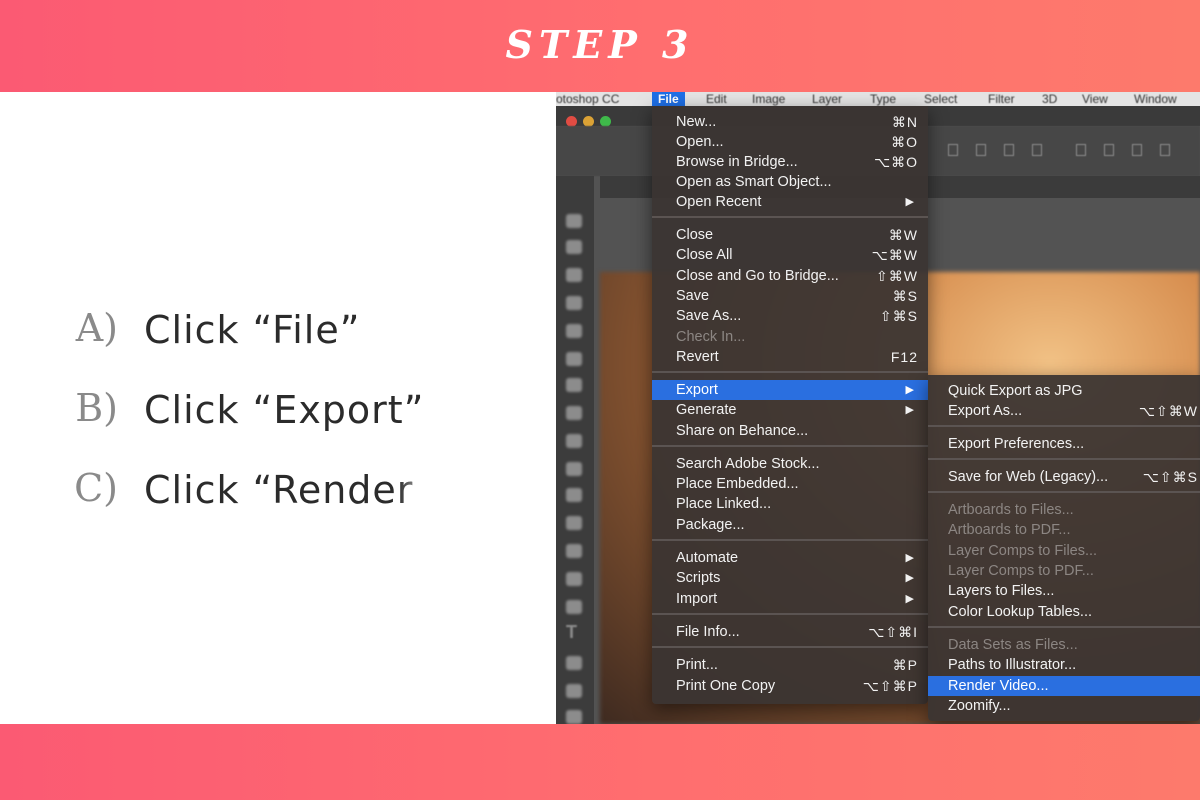  What do you see at coordinates (827, 99) in the screenshot?
I see `menu-layer: Layer` at bounding box center [827, 99].